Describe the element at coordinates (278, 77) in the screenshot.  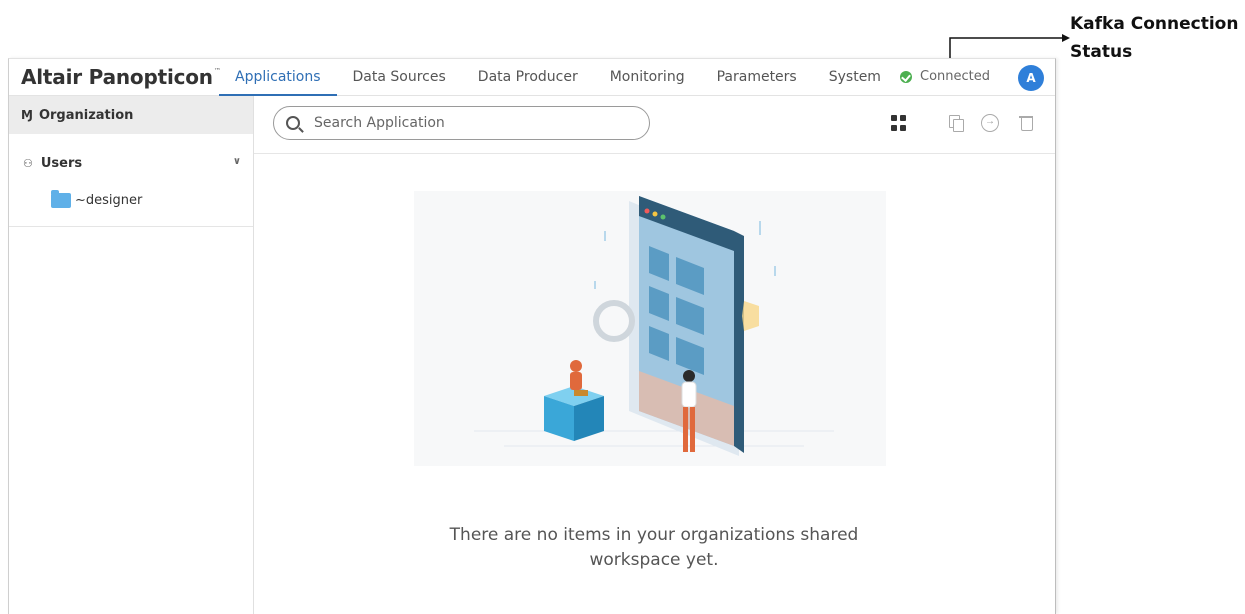
I see `tab-applications: Applications` at that location.